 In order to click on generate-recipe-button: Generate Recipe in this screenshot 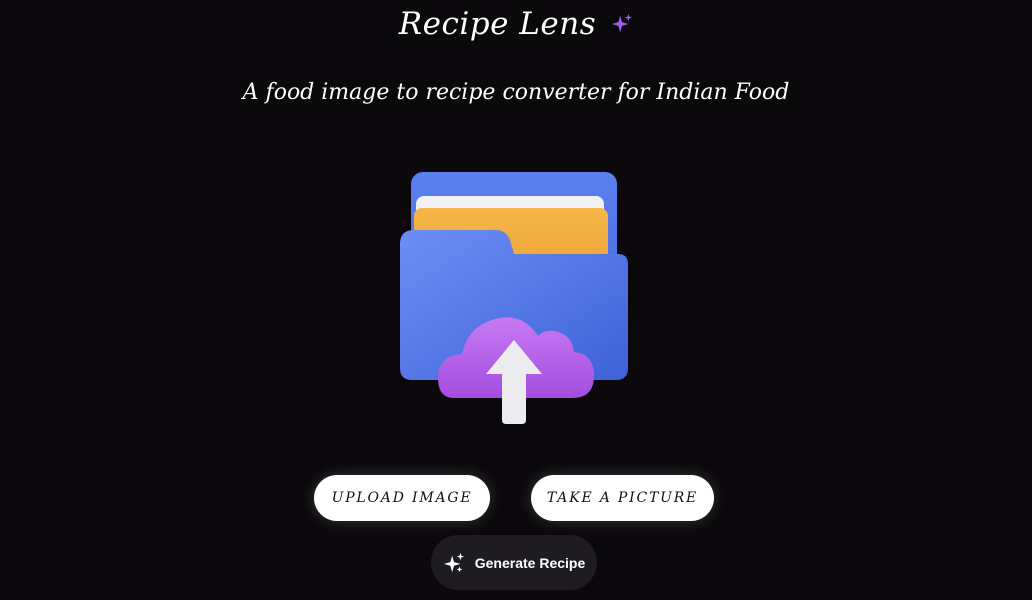, I will do `click(514, 562)`.